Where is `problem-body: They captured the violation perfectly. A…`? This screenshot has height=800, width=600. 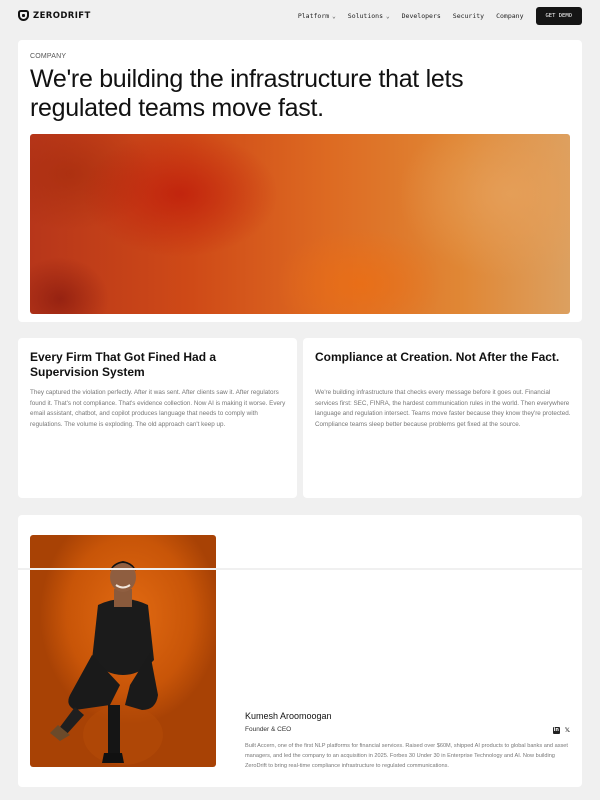 problem-body: They captured the violation perfectly. A… is located at coordinates (158, 408).